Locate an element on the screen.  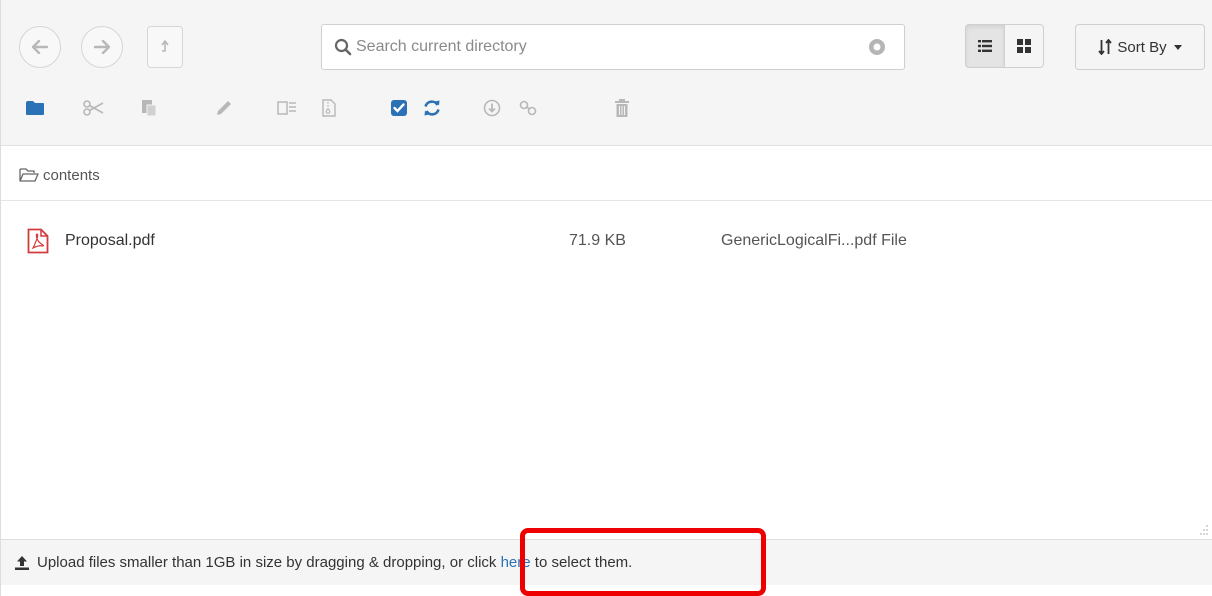
link-icon is located at coordinates (528, 108).